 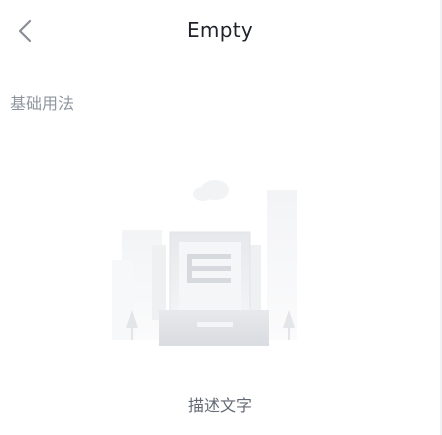 I want to click on section-title: 基础用法, so click(x=42, y=103).